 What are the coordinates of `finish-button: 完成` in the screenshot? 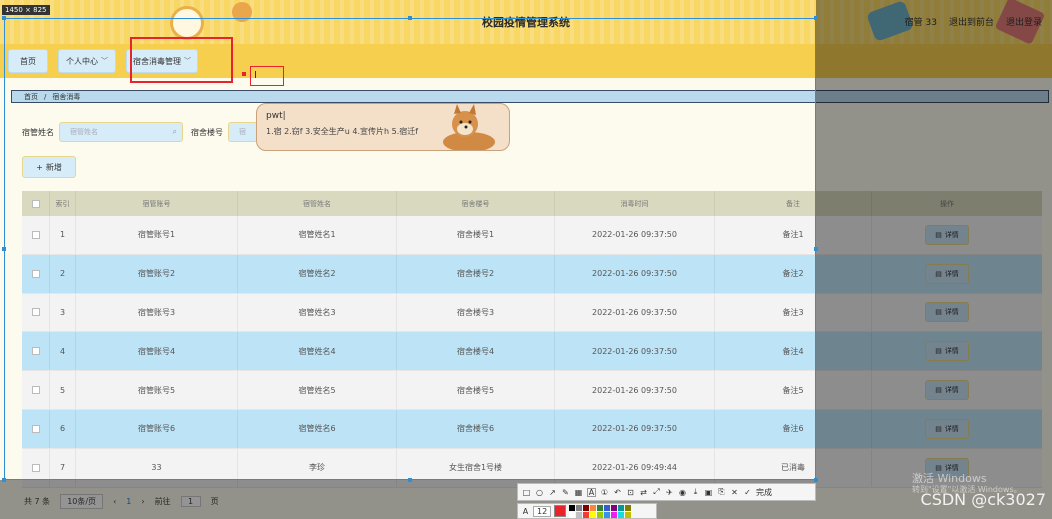 It's located at (764, 492).